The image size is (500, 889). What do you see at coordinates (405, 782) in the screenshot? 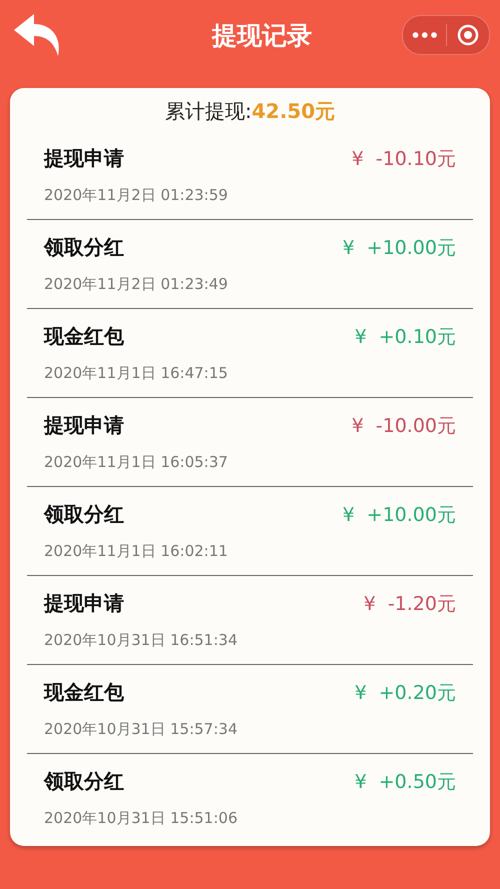
I see `record-amount: ¥ +0.50元` at bounding box center [405, 782].